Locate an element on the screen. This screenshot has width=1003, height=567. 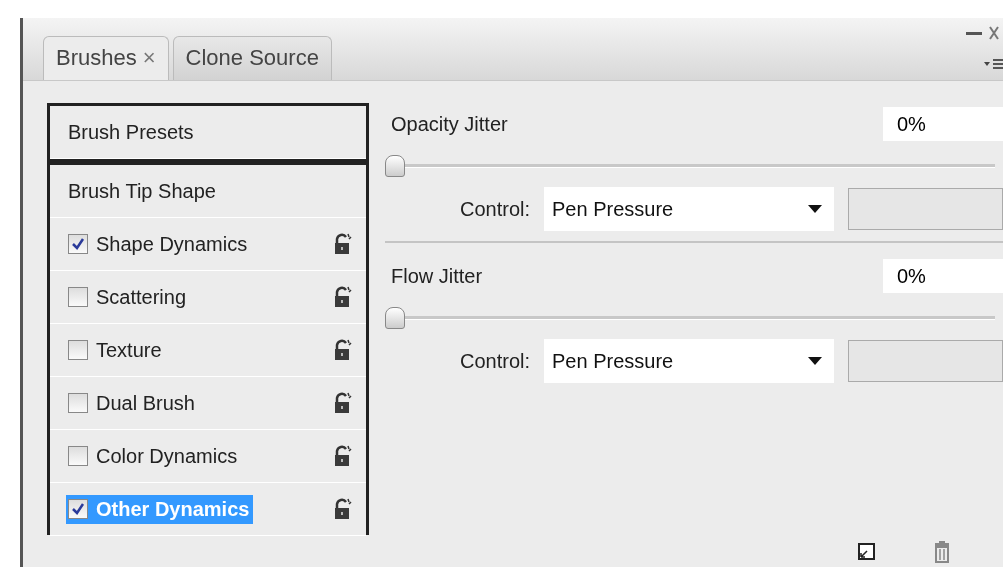
option-item: Dual Brush is located at coordinates (132, 403).